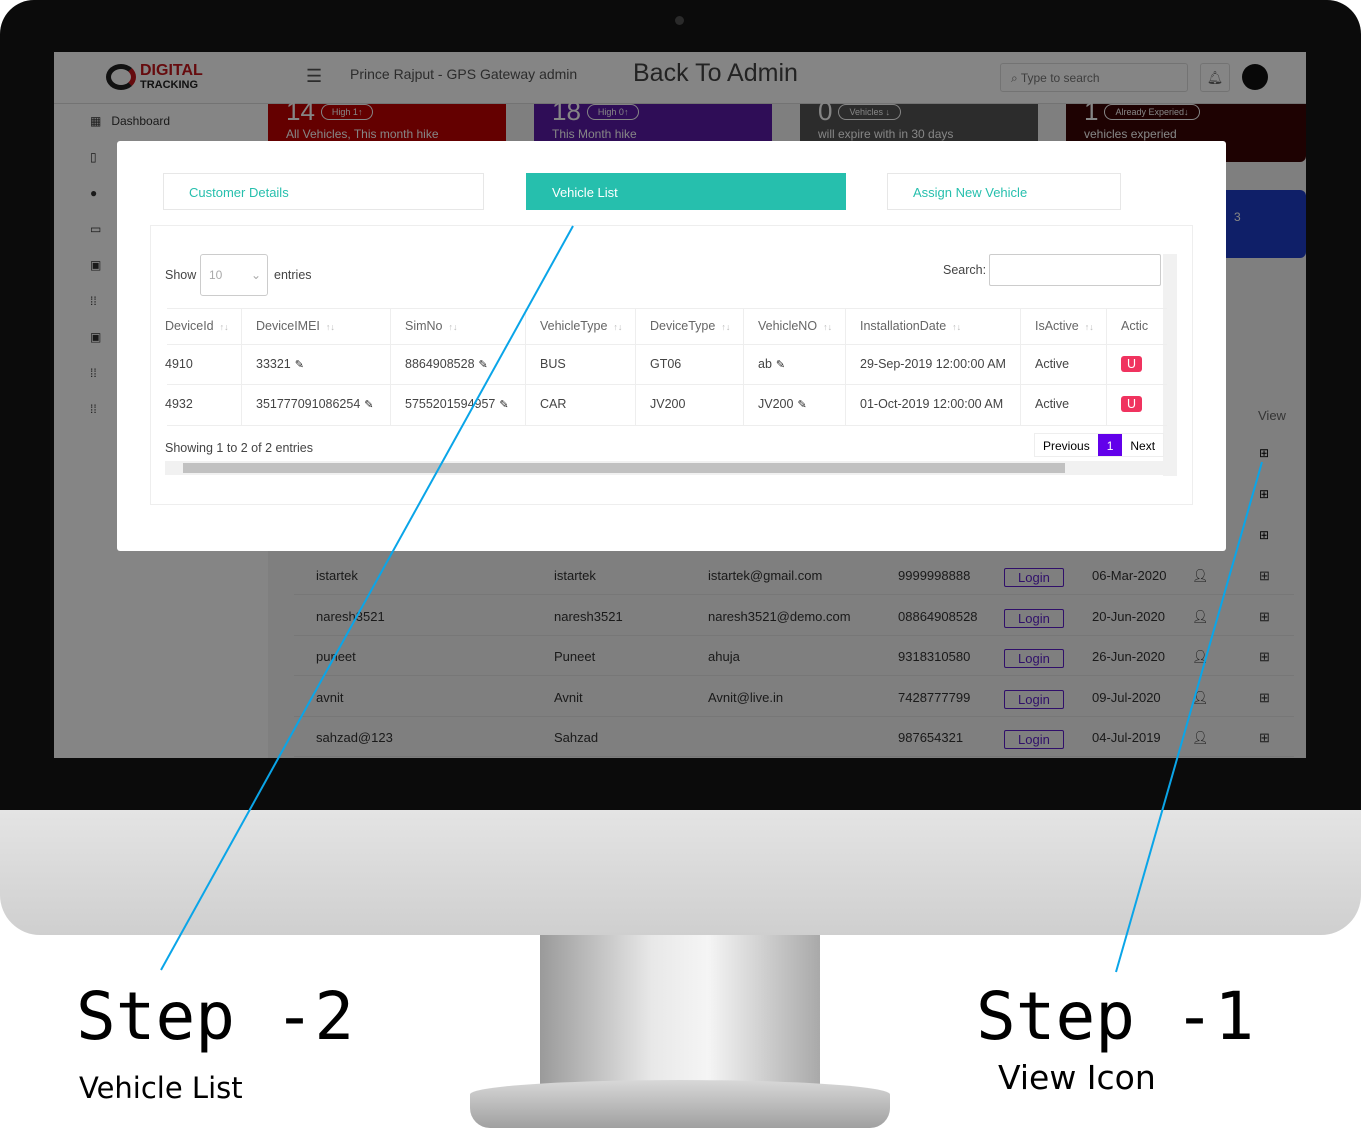 The height and width of the screenshot is (1130, 1361). I want to click on step1-title: Step -1, so click(1115, 1016).